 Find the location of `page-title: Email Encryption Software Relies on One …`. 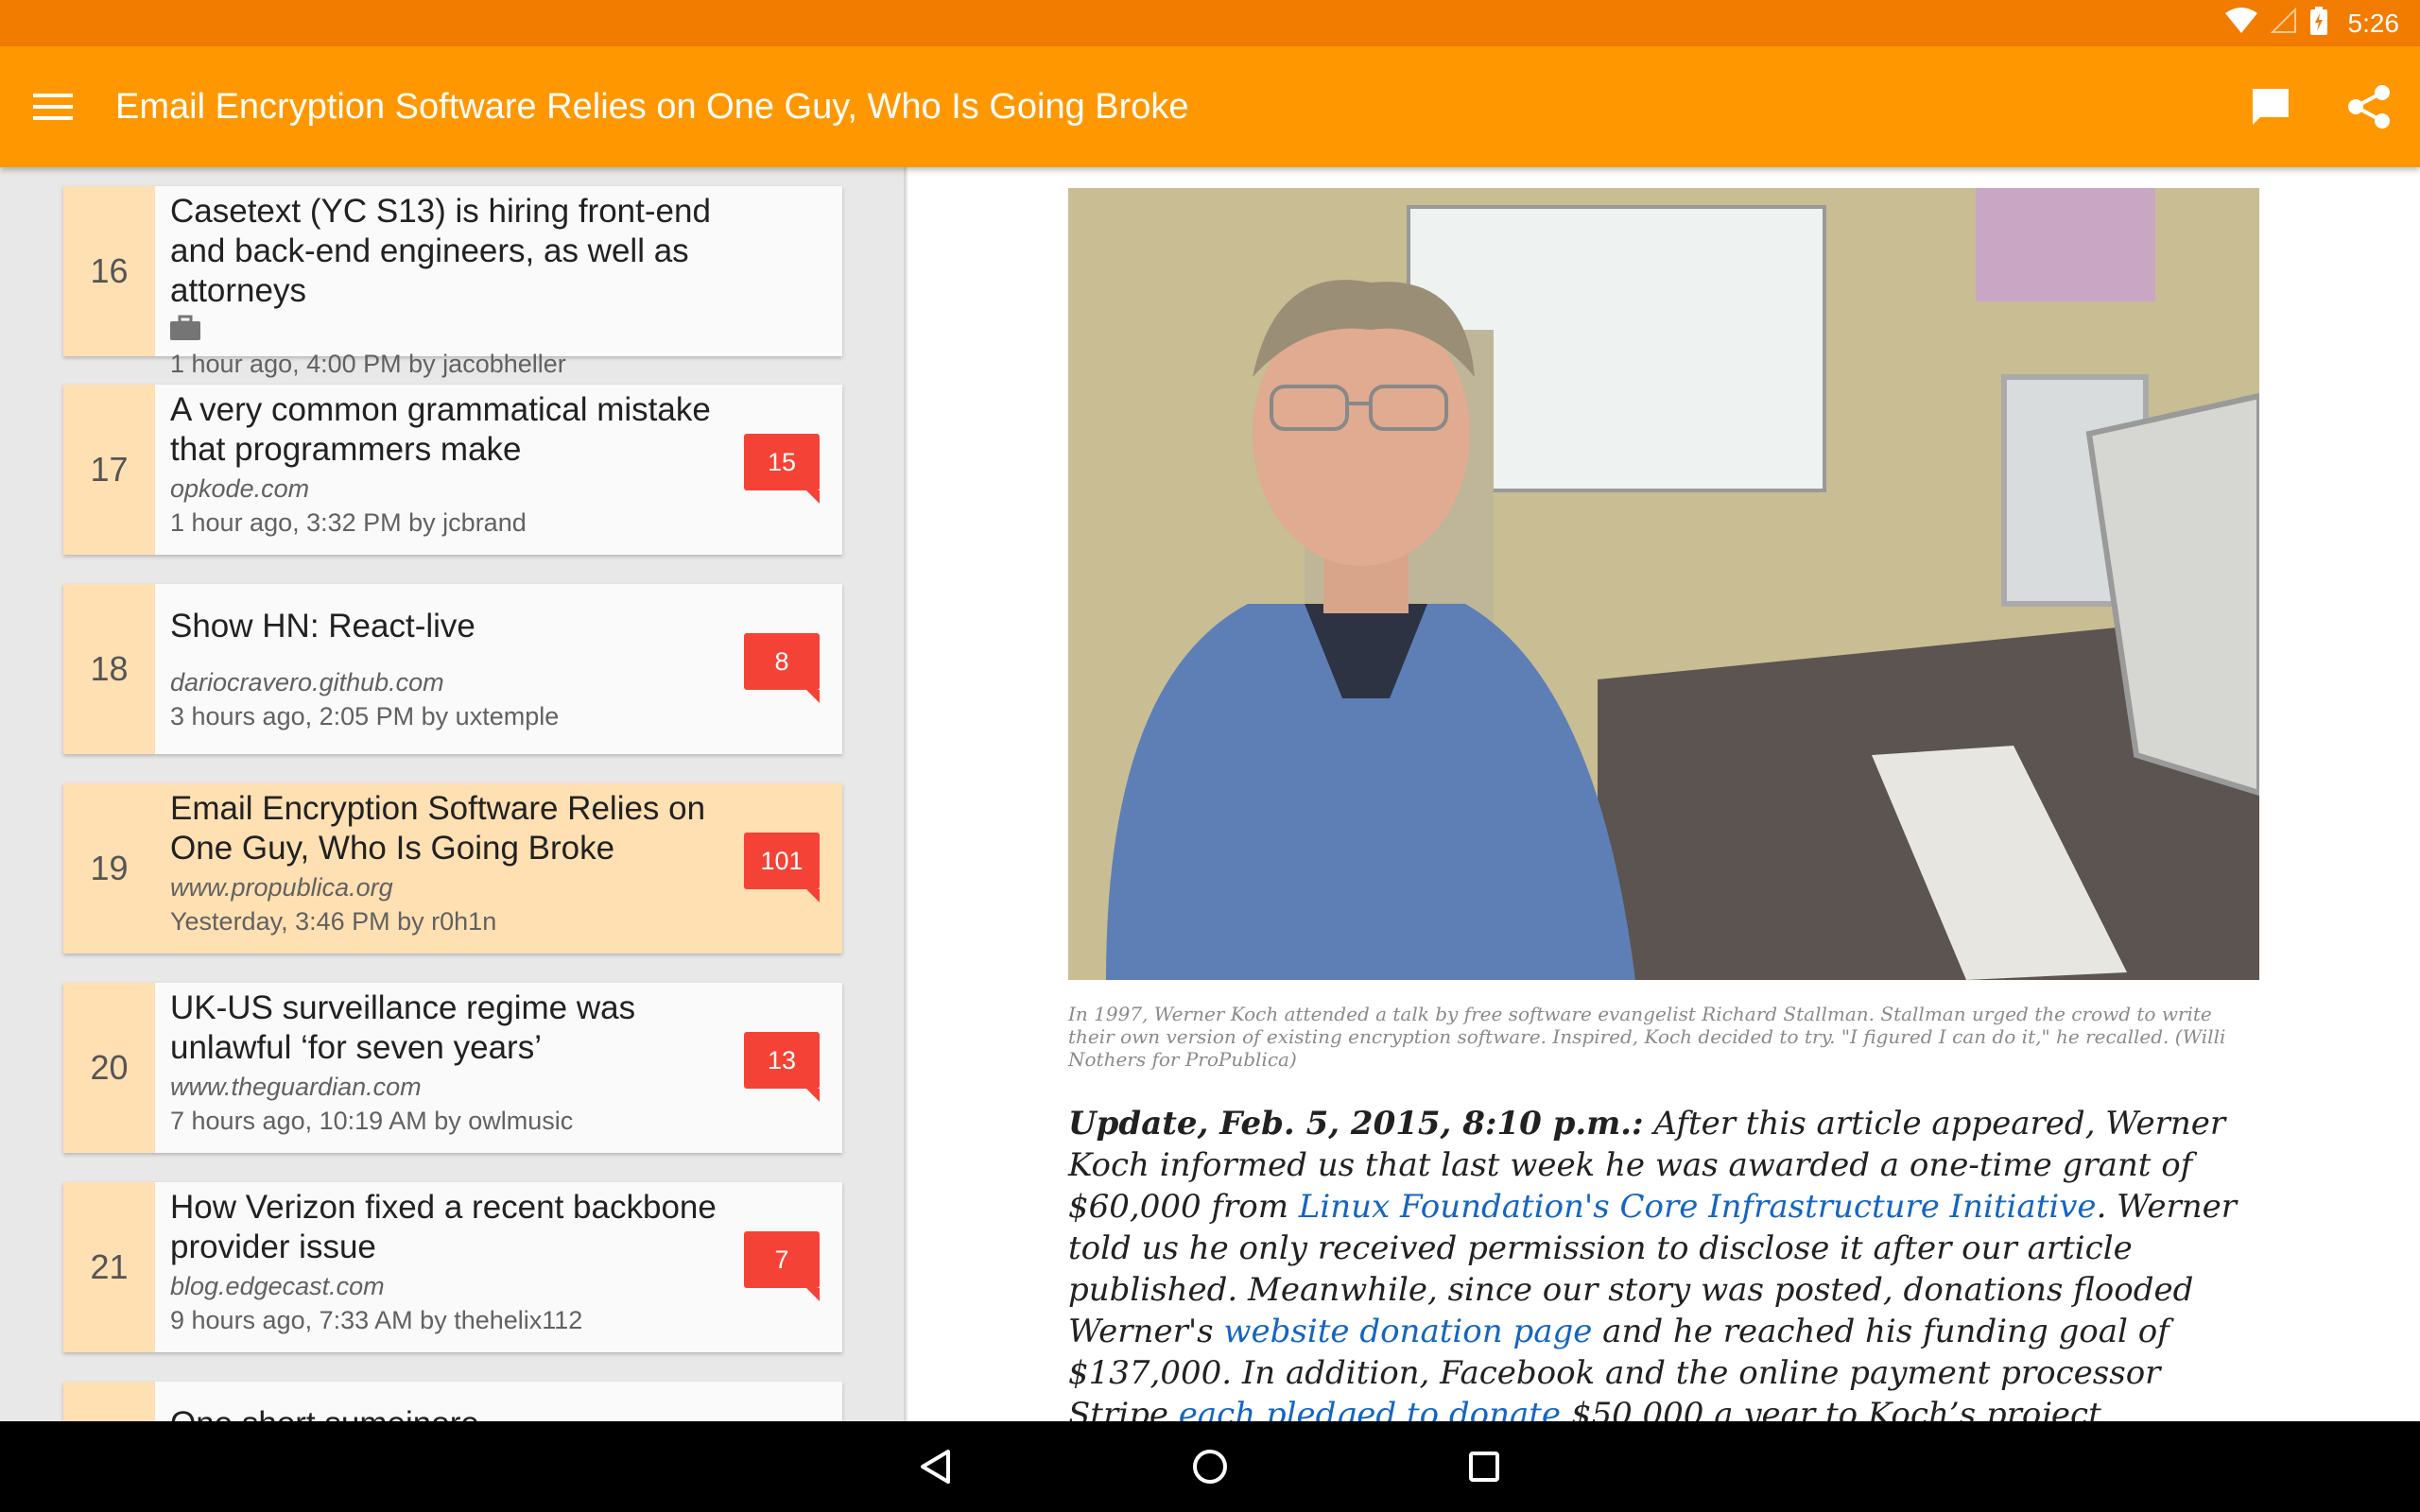

page-title: Email Encryption Software Relies on One … is located at coordinates (652, 106).